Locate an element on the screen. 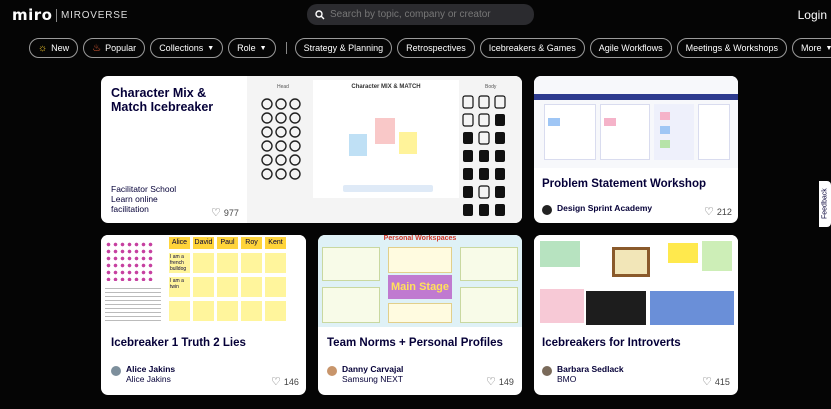 This screenshot has width=831, height=409. card-author: Alice Jakins Alice Jakins is located at coordinates (143, 374).